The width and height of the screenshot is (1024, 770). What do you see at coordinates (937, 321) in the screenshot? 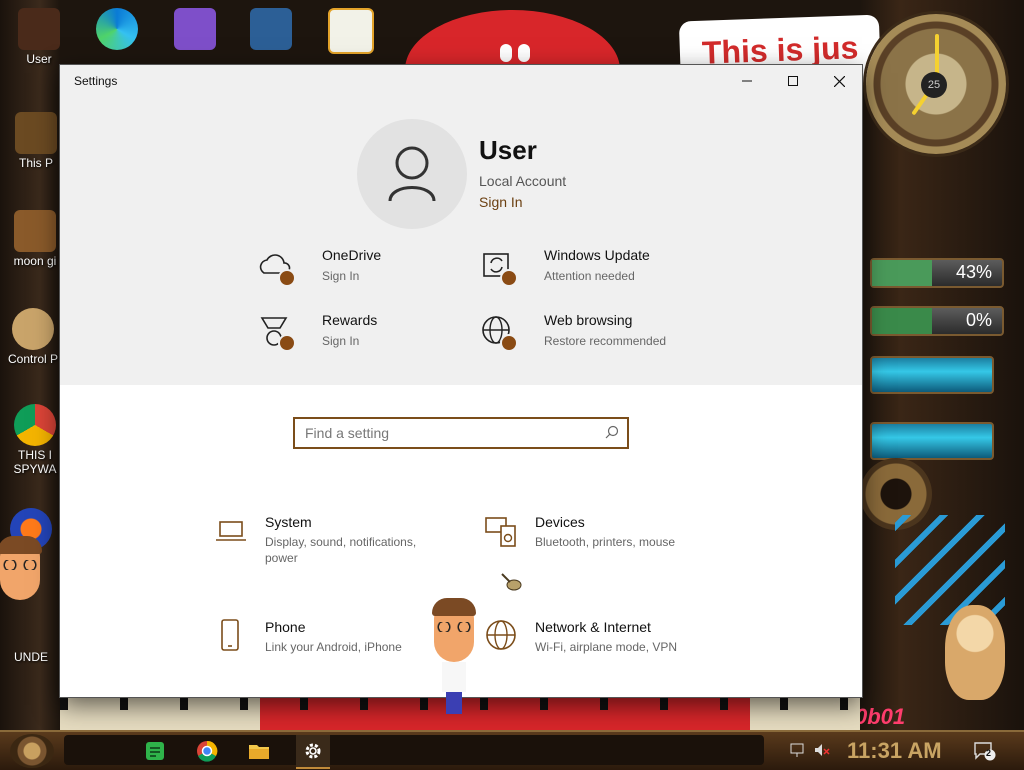
I see `gauge-memory: 0%` at bounding box center [937, 321].